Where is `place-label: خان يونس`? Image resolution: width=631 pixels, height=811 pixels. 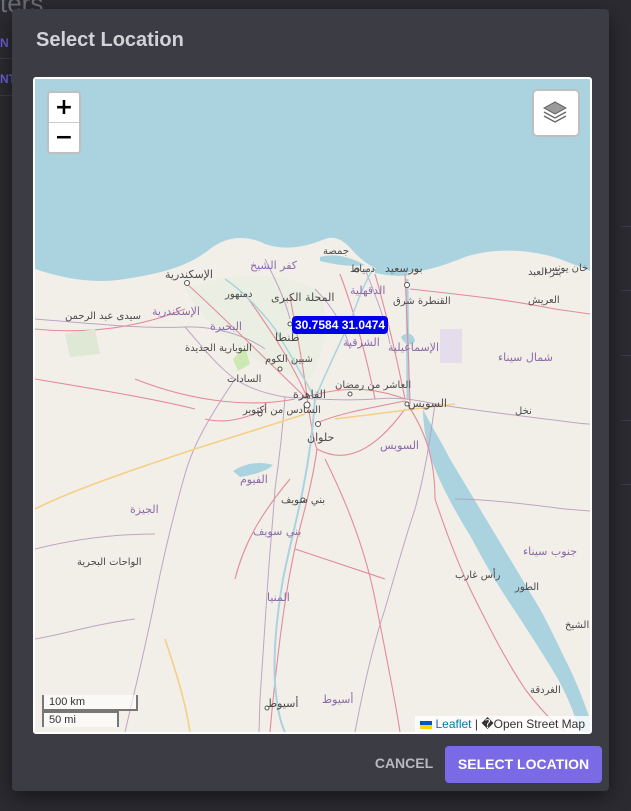
place-label: خان يونس is located at coordinates (566, 268).